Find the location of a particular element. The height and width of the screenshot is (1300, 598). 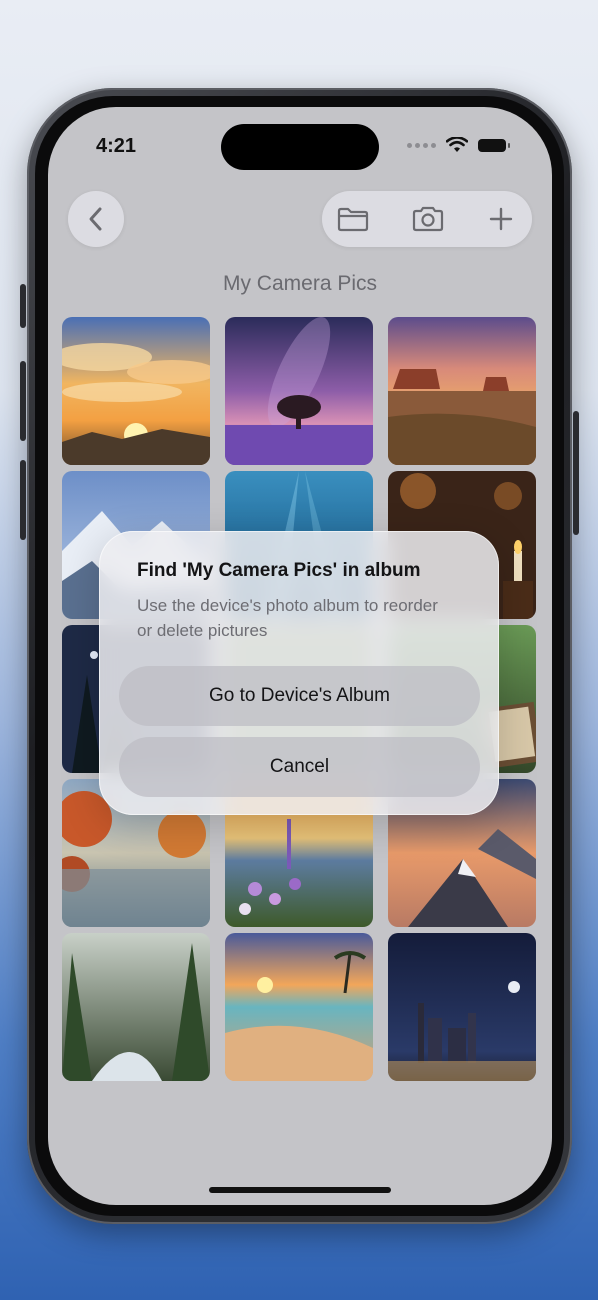

folder-icon is located at coordinates (353, 219).